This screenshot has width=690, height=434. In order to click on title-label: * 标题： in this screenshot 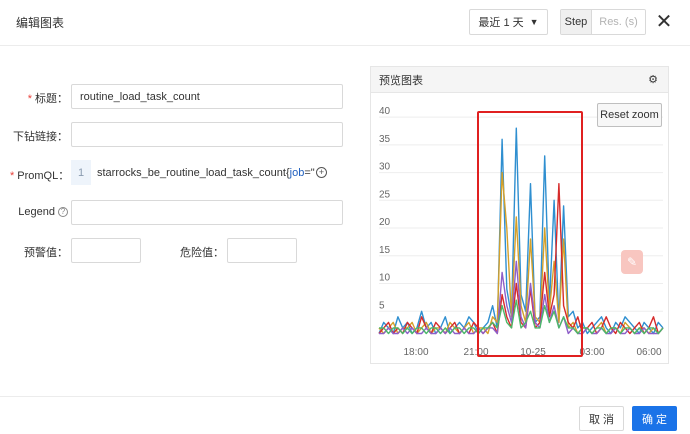, I will do `click(47, 99)`.